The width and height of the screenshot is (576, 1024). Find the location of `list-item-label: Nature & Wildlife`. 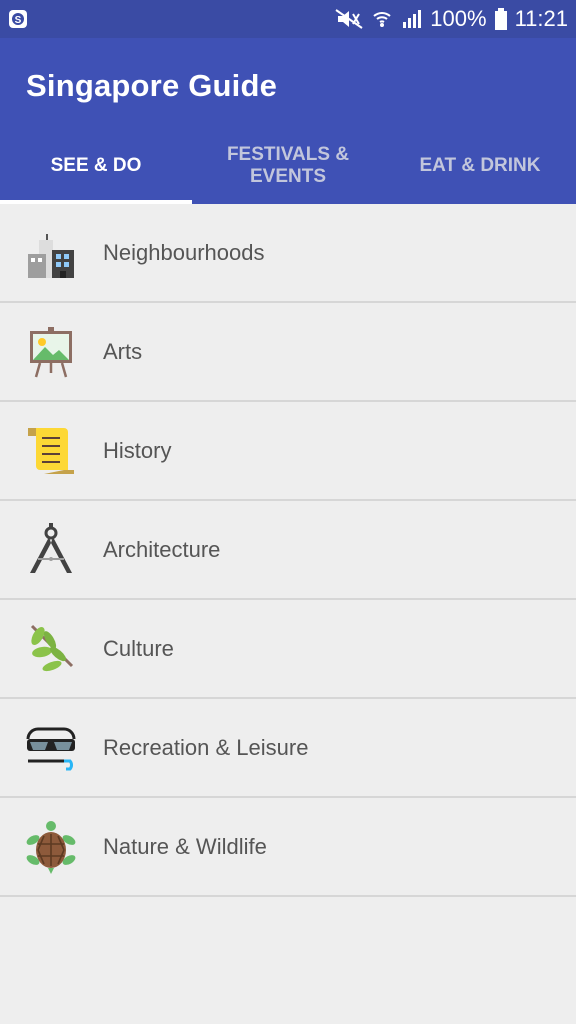

list-item-label: Nature & Wildlife is located at coordinates (185, 846).